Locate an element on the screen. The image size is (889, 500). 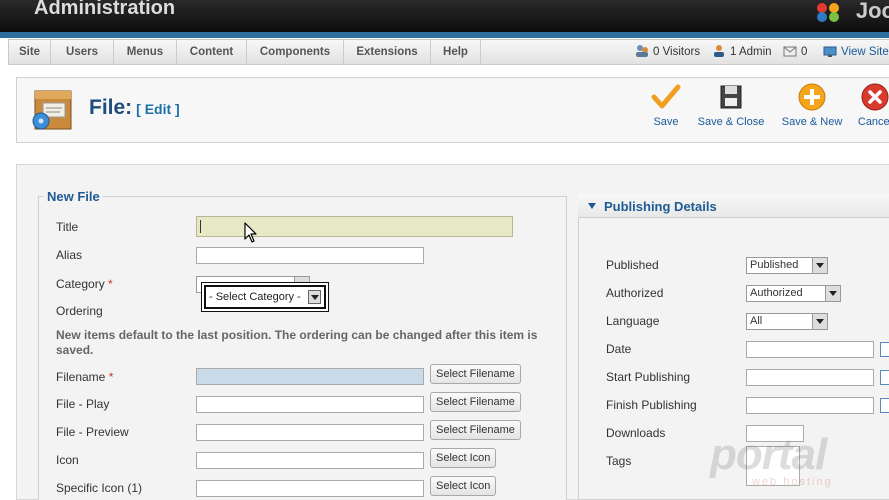
cancel-icon is located at coordinates (875, 97).